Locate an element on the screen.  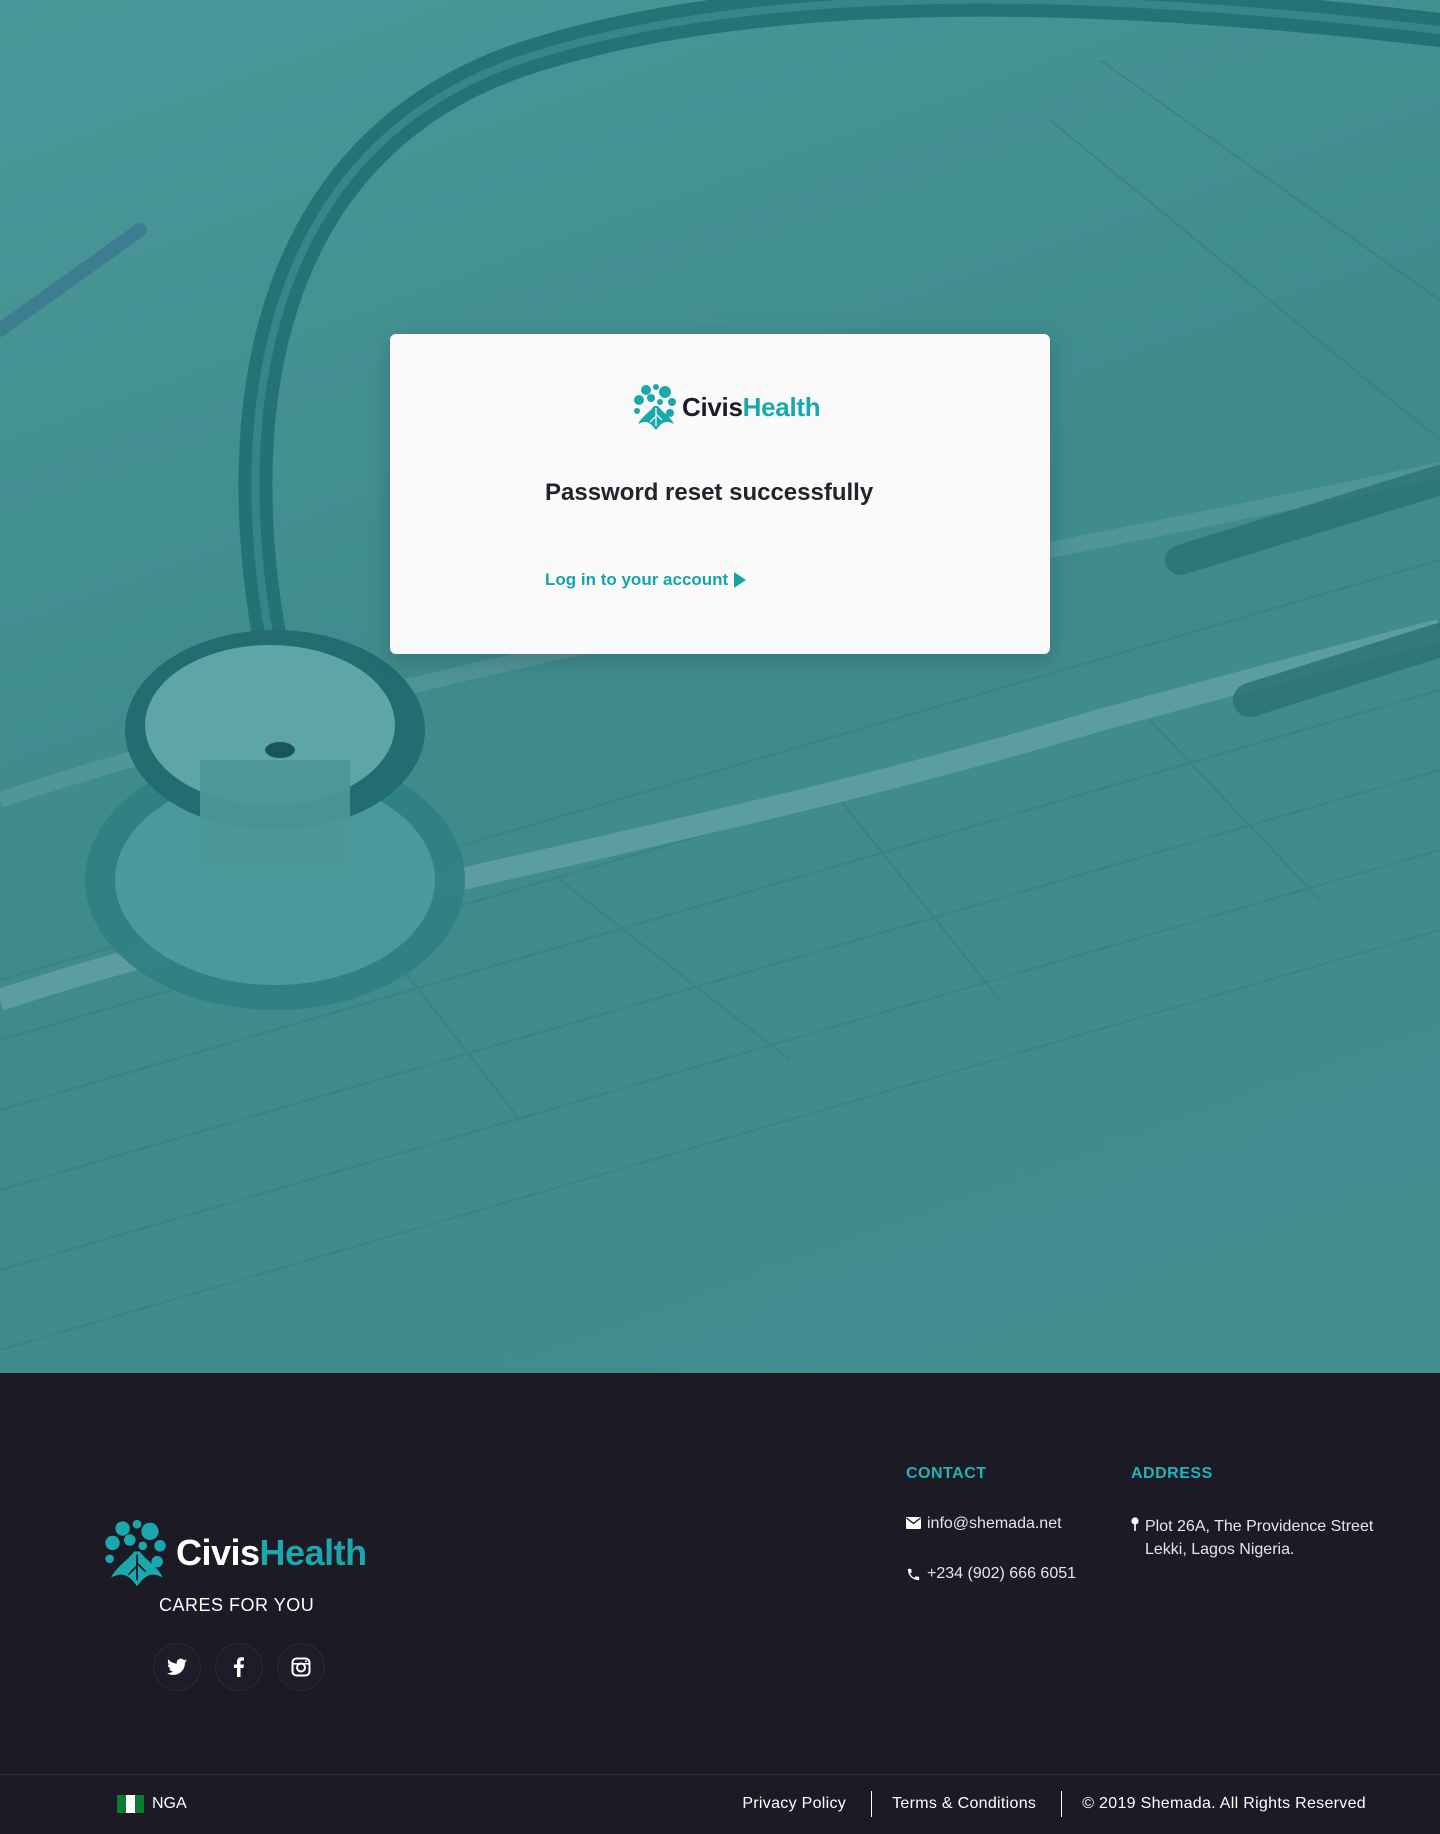
envelope-icon is located at coordinates (913, 1523).